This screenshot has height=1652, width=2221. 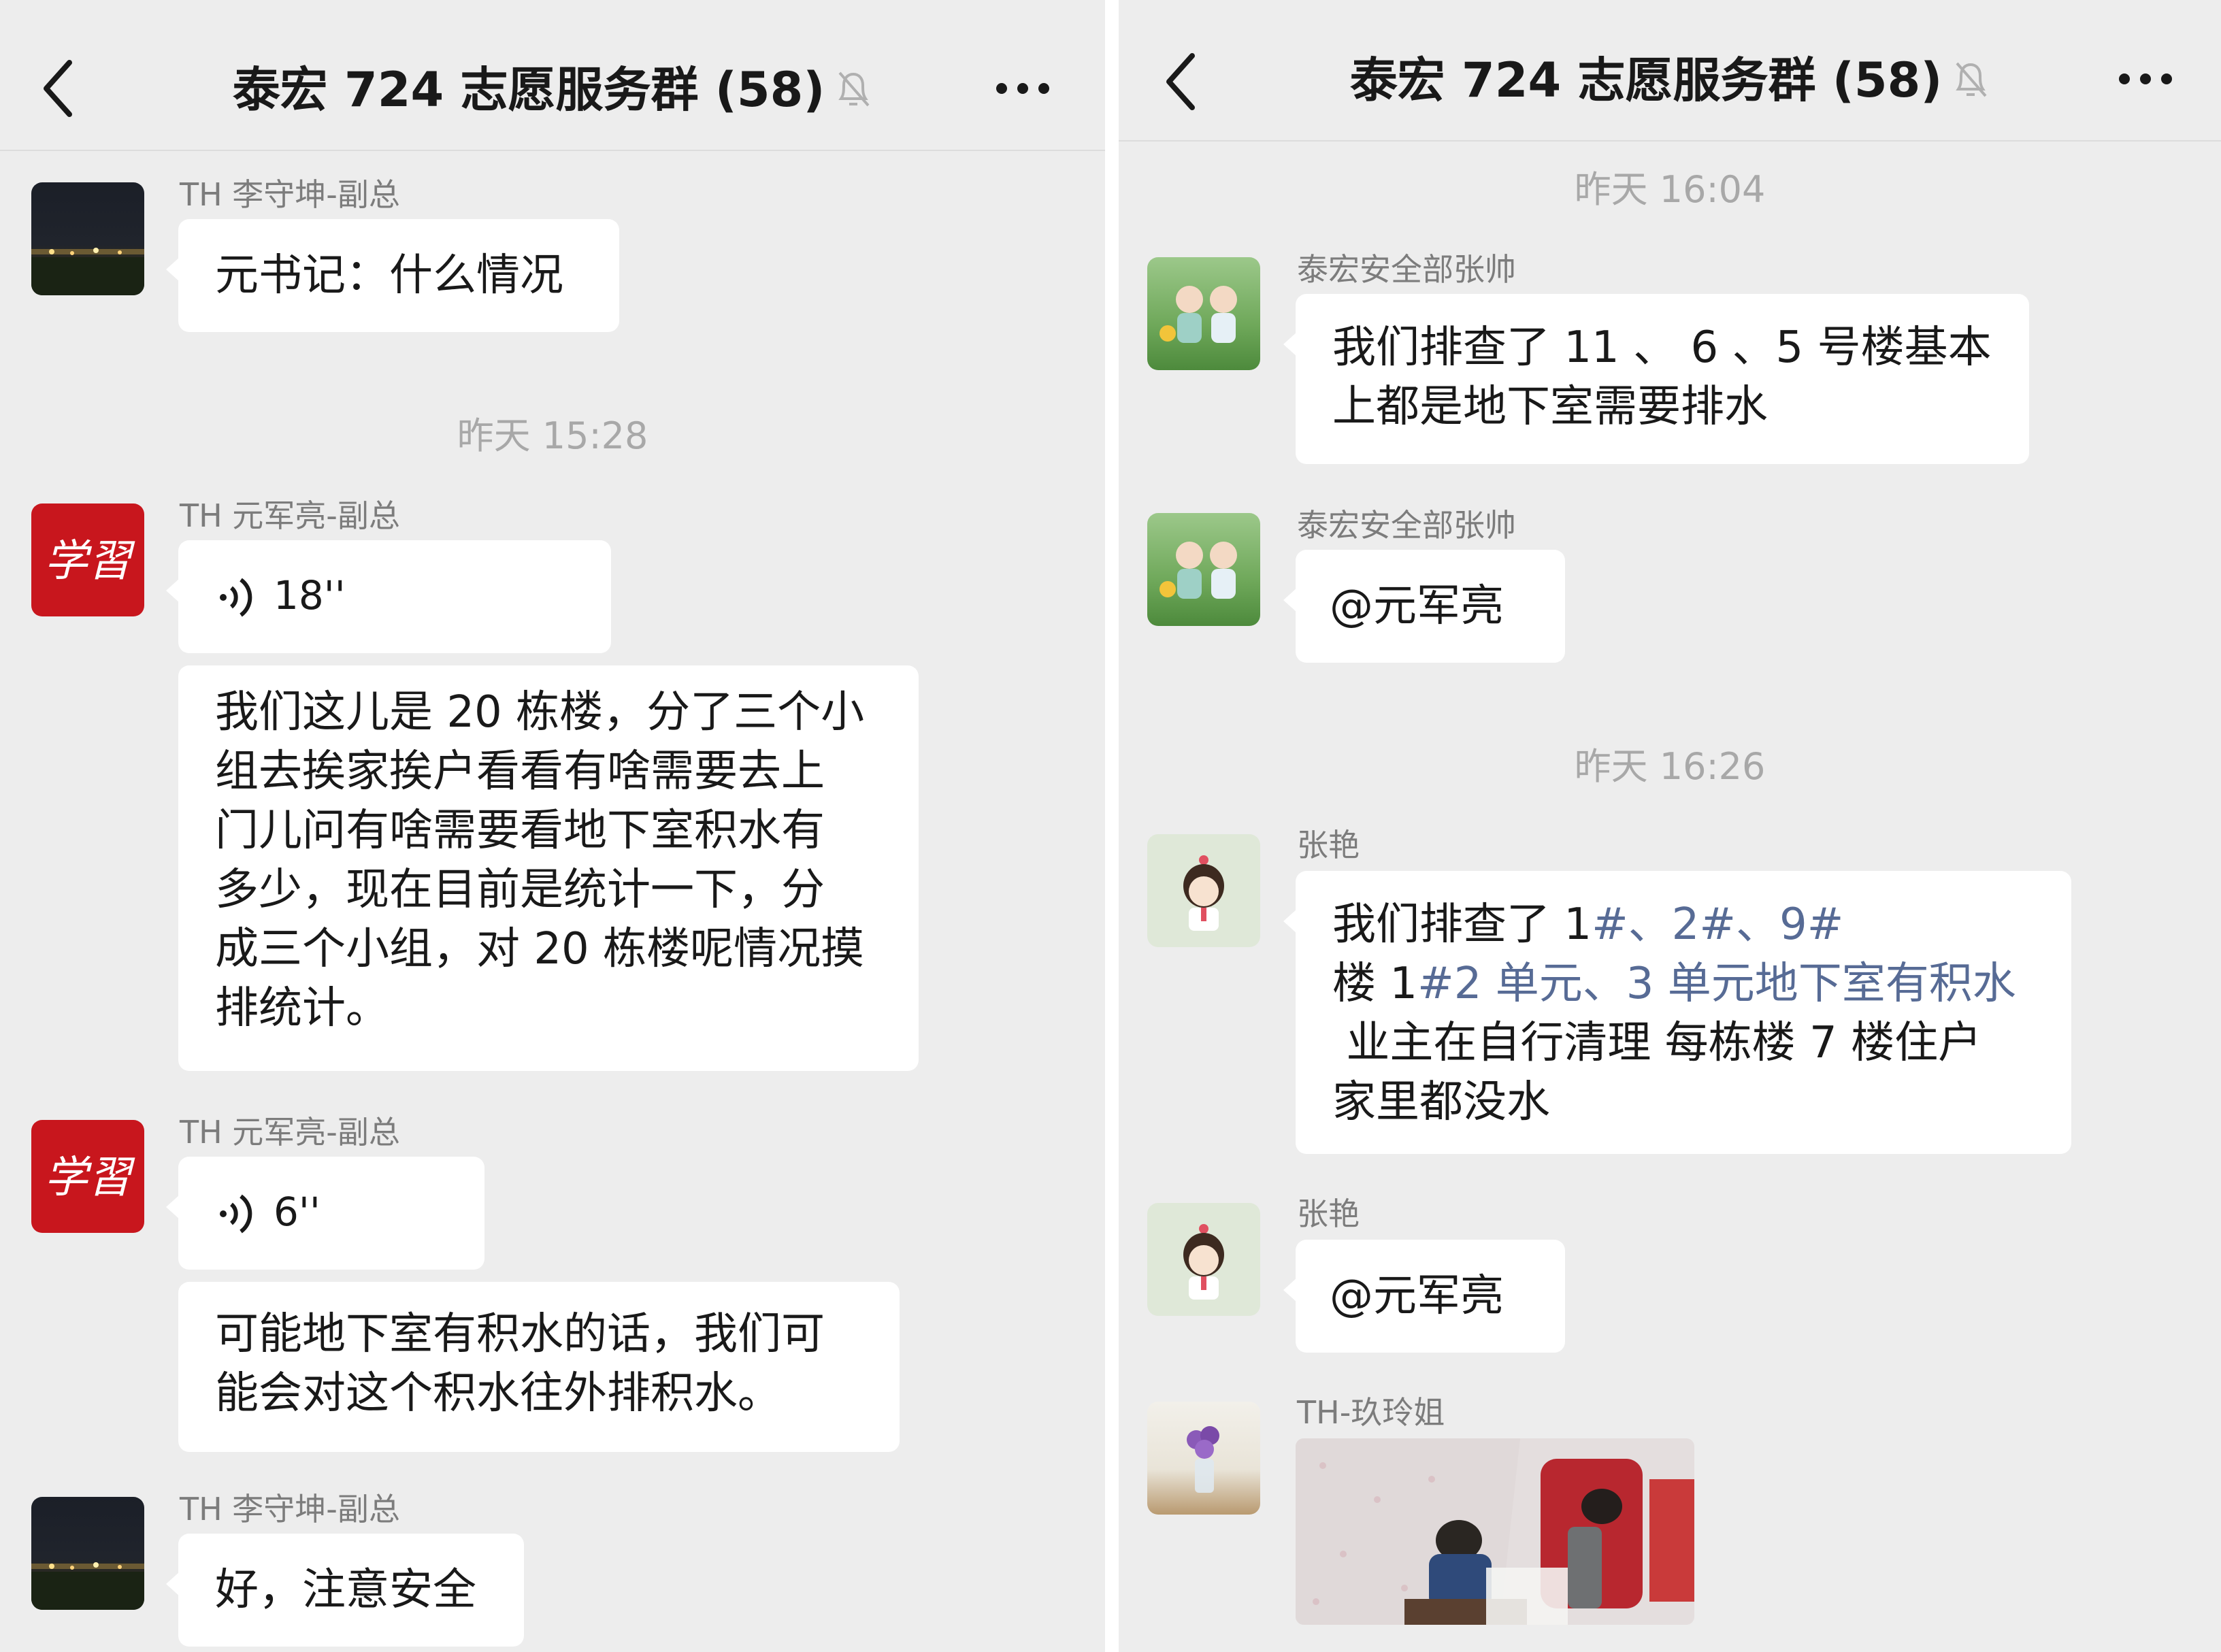 I want to click on message-bubble: 我们排查了 11 、 6 、5 号楼基本 上都是地下室需要排水, so click(x=1656, y=379).